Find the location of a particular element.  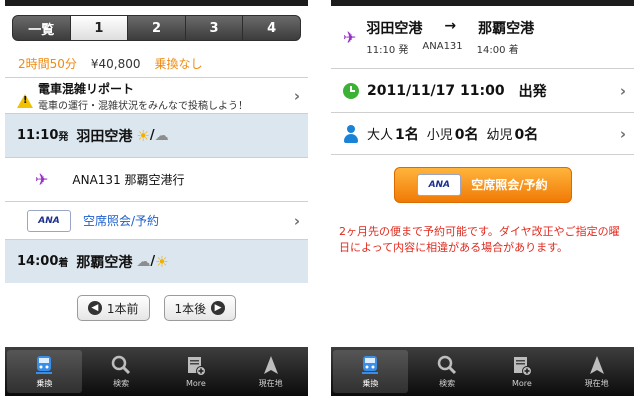

report-subtitle: 電車の運行・混雑状況をみんなで投稿しよう！ is located at coordinates (143, 106).